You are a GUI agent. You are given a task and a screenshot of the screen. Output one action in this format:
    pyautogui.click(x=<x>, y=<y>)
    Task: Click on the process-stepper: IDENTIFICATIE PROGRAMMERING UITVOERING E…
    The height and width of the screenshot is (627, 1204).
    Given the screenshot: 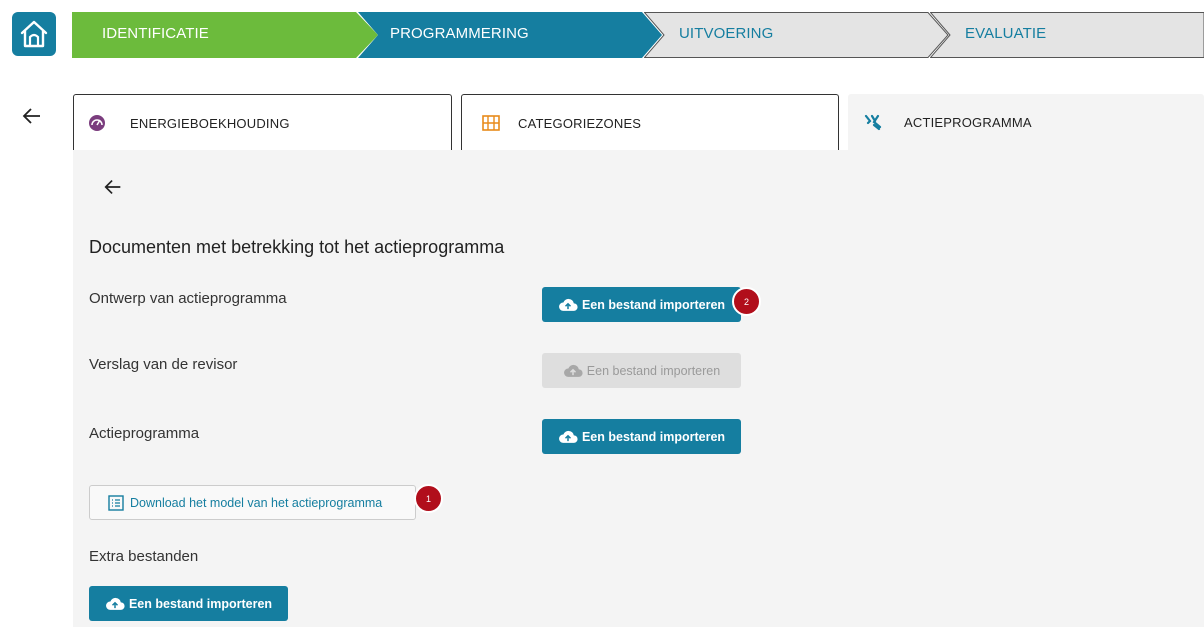 What is the action you would take?
    pyautogui.click(x=638, y=35)
    